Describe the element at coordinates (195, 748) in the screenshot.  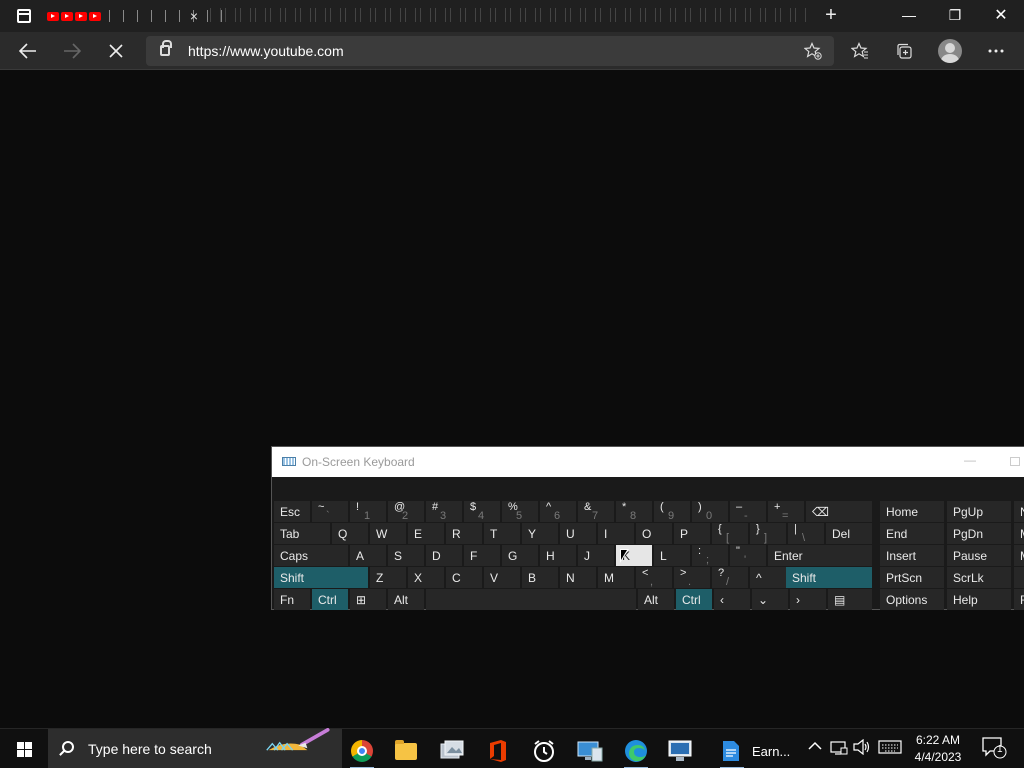
I see `taskbar-search-box: Type here to search` at that location.